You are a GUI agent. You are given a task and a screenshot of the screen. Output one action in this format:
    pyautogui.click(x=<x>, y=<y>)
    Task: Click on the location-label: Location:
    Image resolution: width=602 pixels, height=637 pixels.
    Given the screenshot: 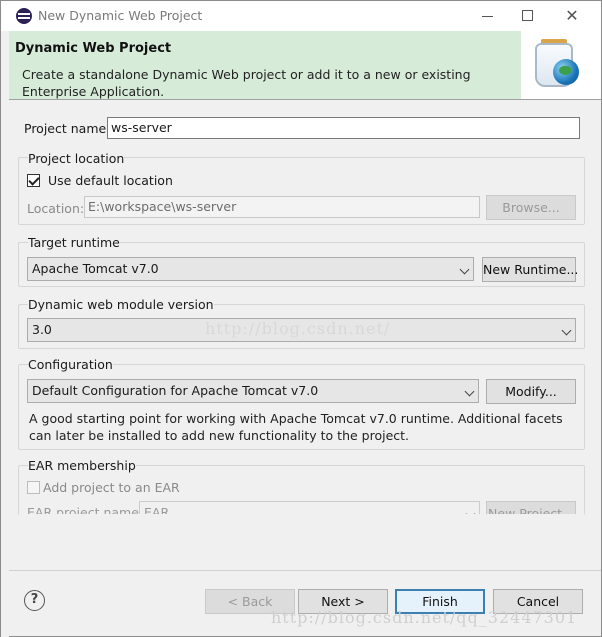 What is the action you would take?
    pyautogui.click(x=56, y=208)
    